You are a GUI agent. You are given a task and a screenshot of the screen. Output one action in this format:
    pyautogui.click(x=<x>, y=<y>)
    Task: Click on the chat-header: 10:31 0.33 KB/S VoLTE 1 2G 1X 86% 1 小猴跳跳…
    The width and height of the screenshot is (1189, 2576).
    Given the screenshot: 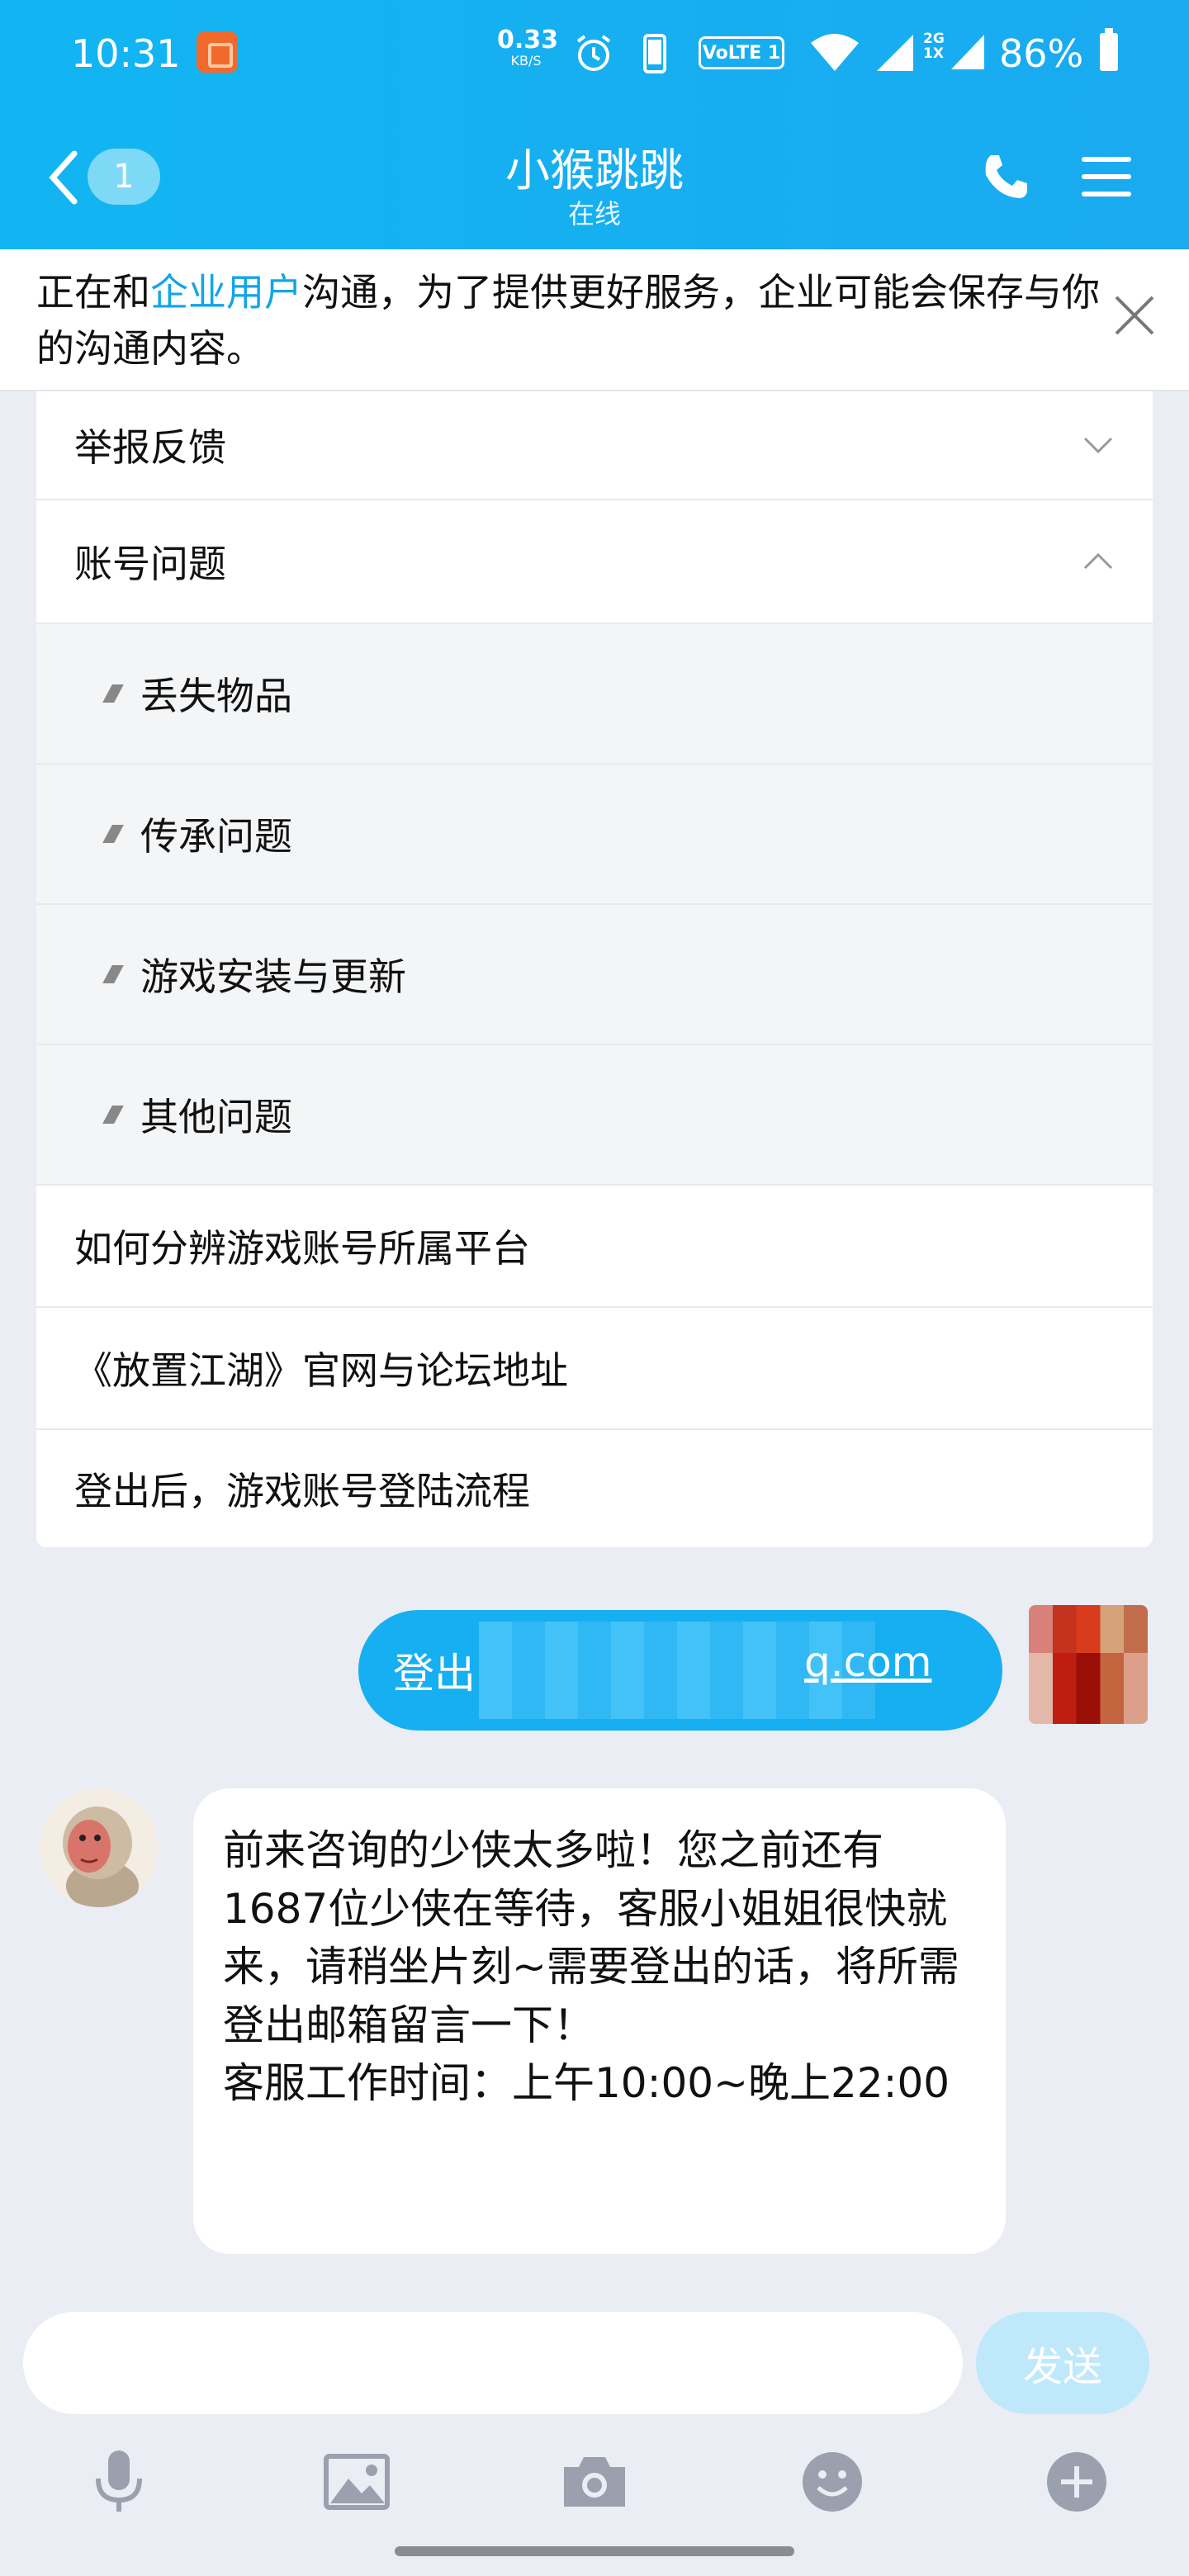 What is the action you would take?
    pyautogui.click(x=594, y=124)
    